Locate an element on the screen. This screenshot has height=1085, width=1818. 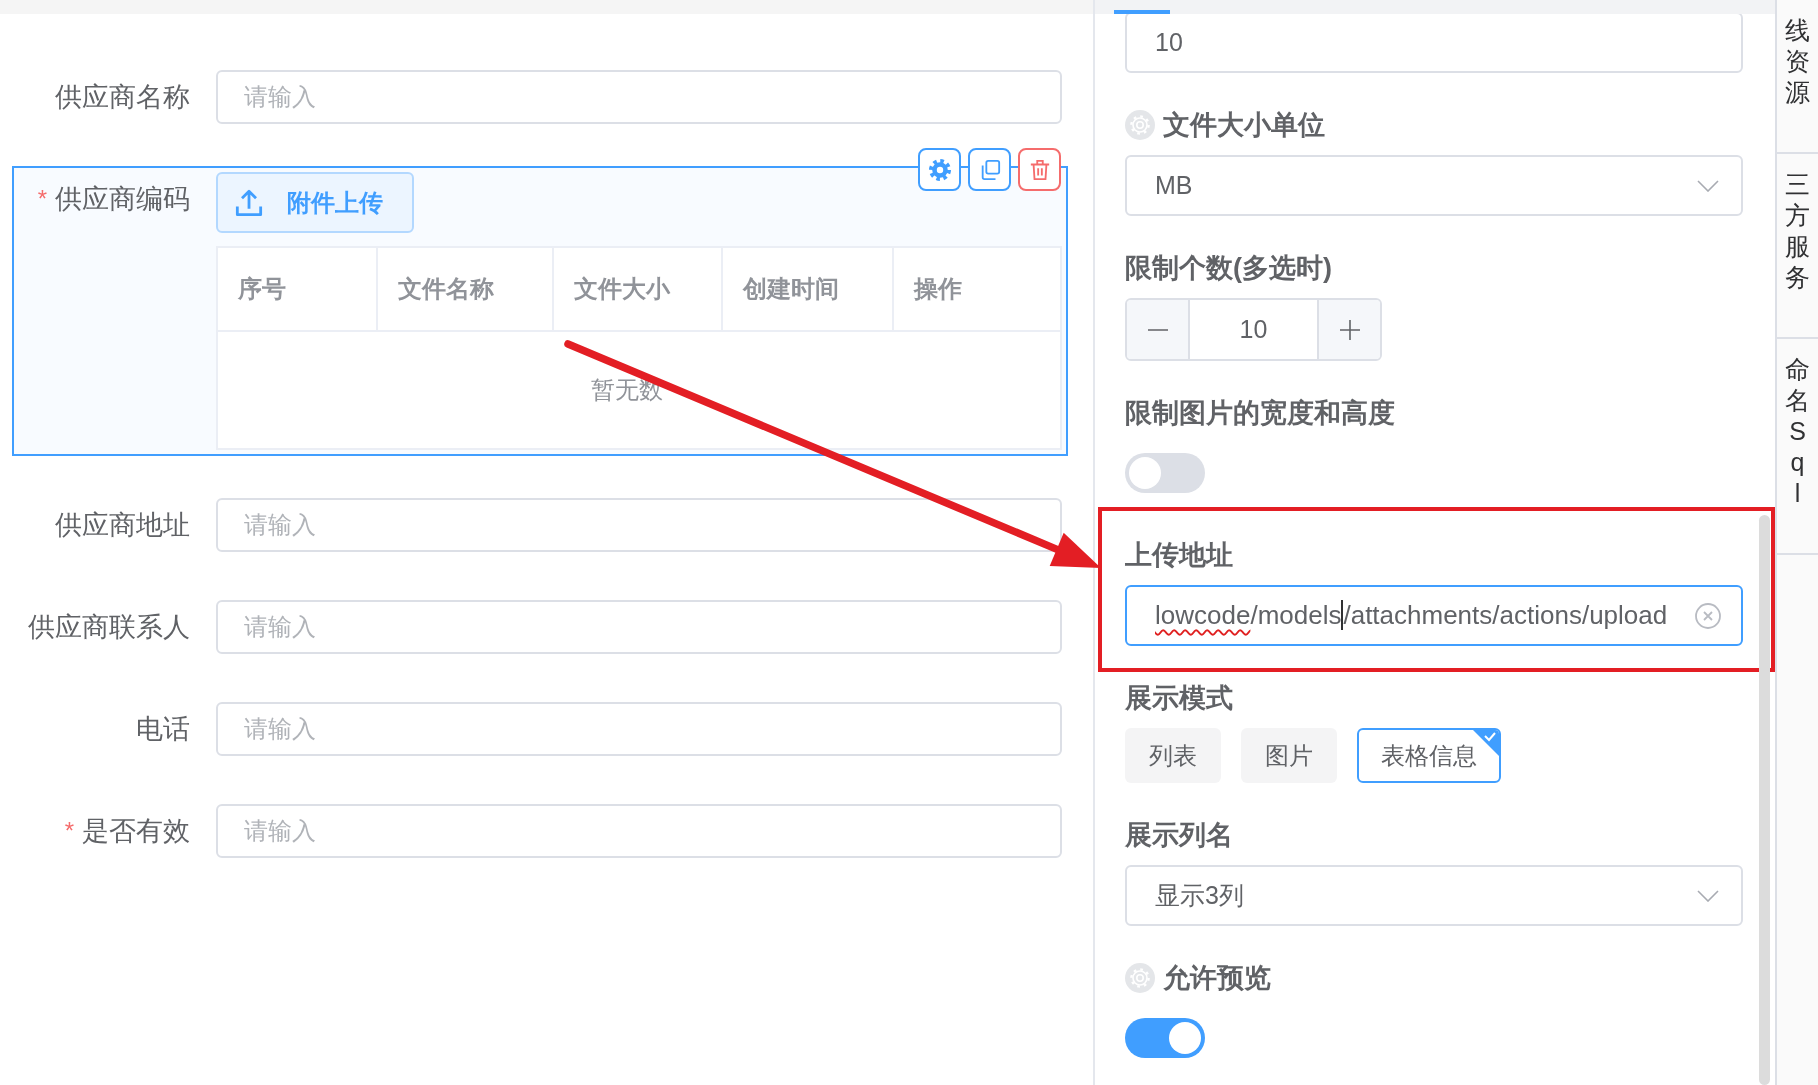
radio-button: 表格信息 is located at coordinates (1429, 755).